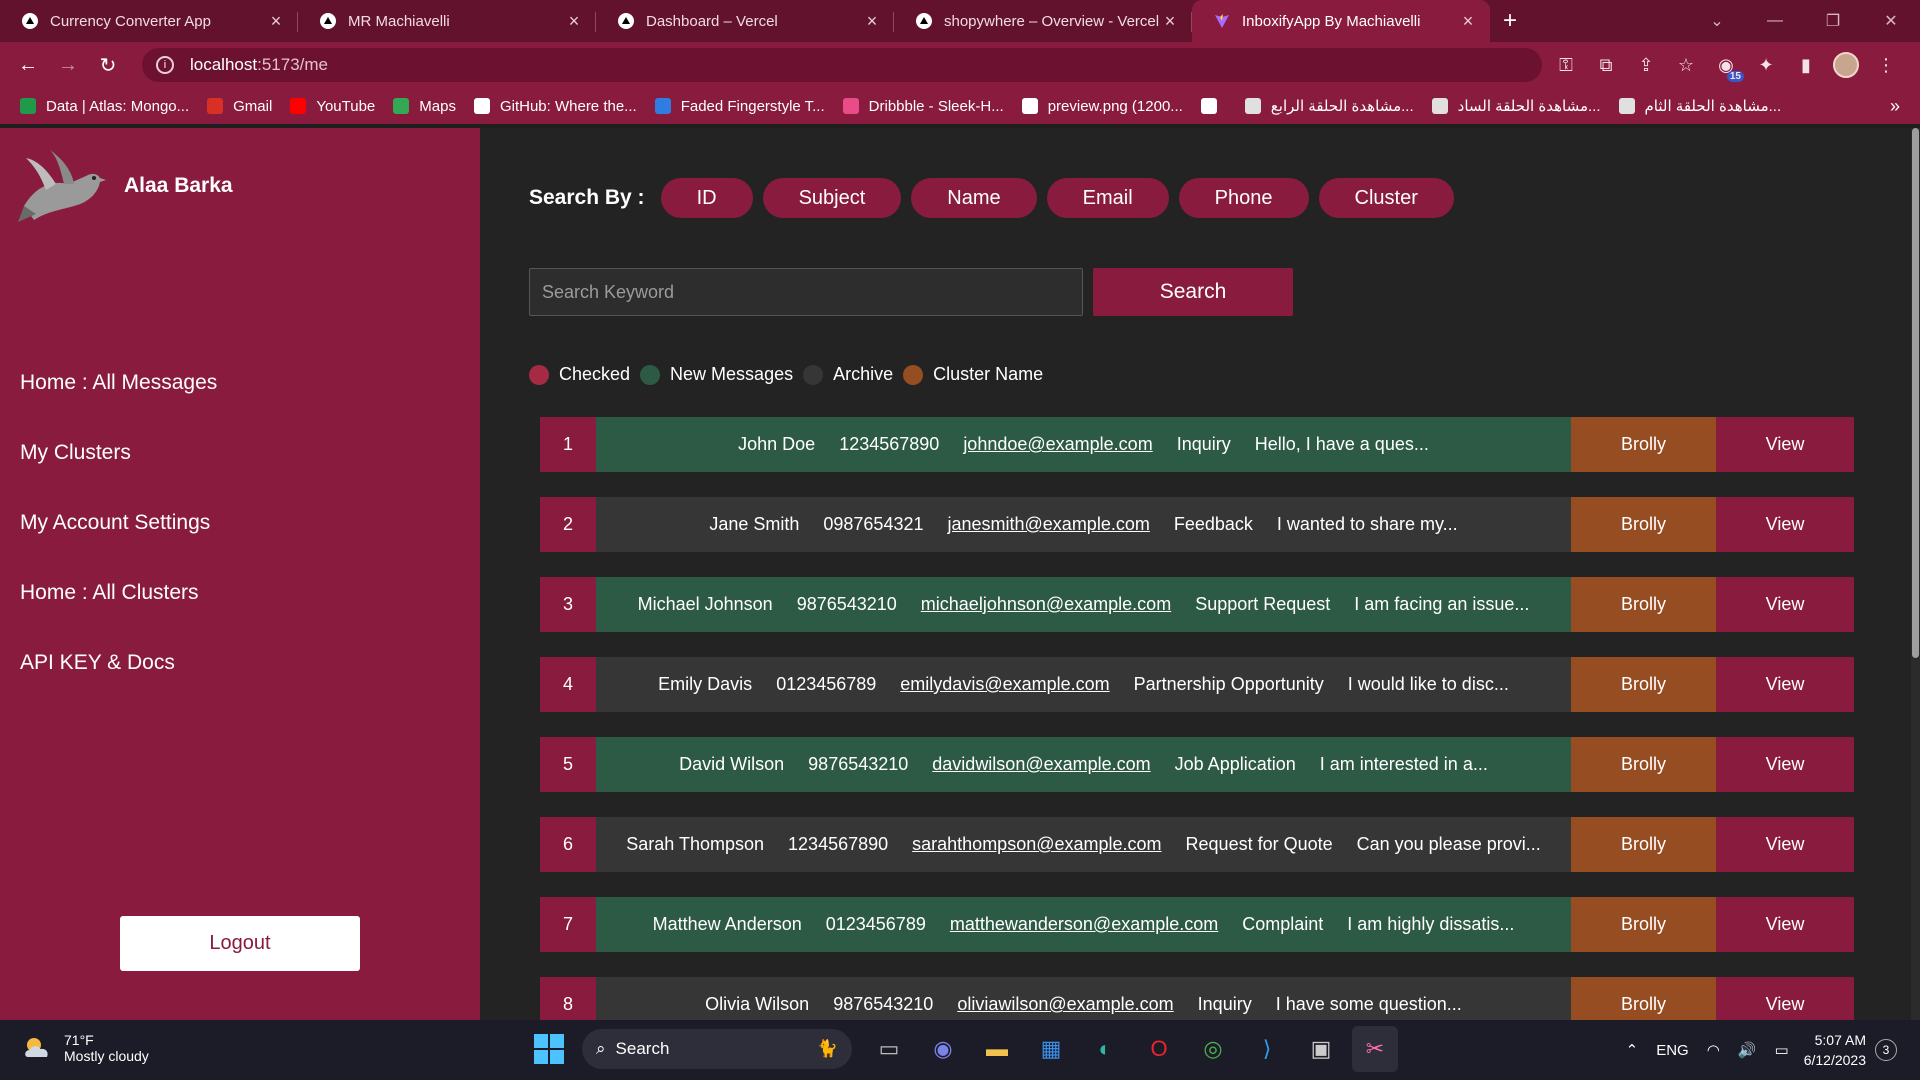  What do you see at coordinates (1775, 21) in the screenshot?
I see `minimize-button: —` at bounding box center [1775, 21].